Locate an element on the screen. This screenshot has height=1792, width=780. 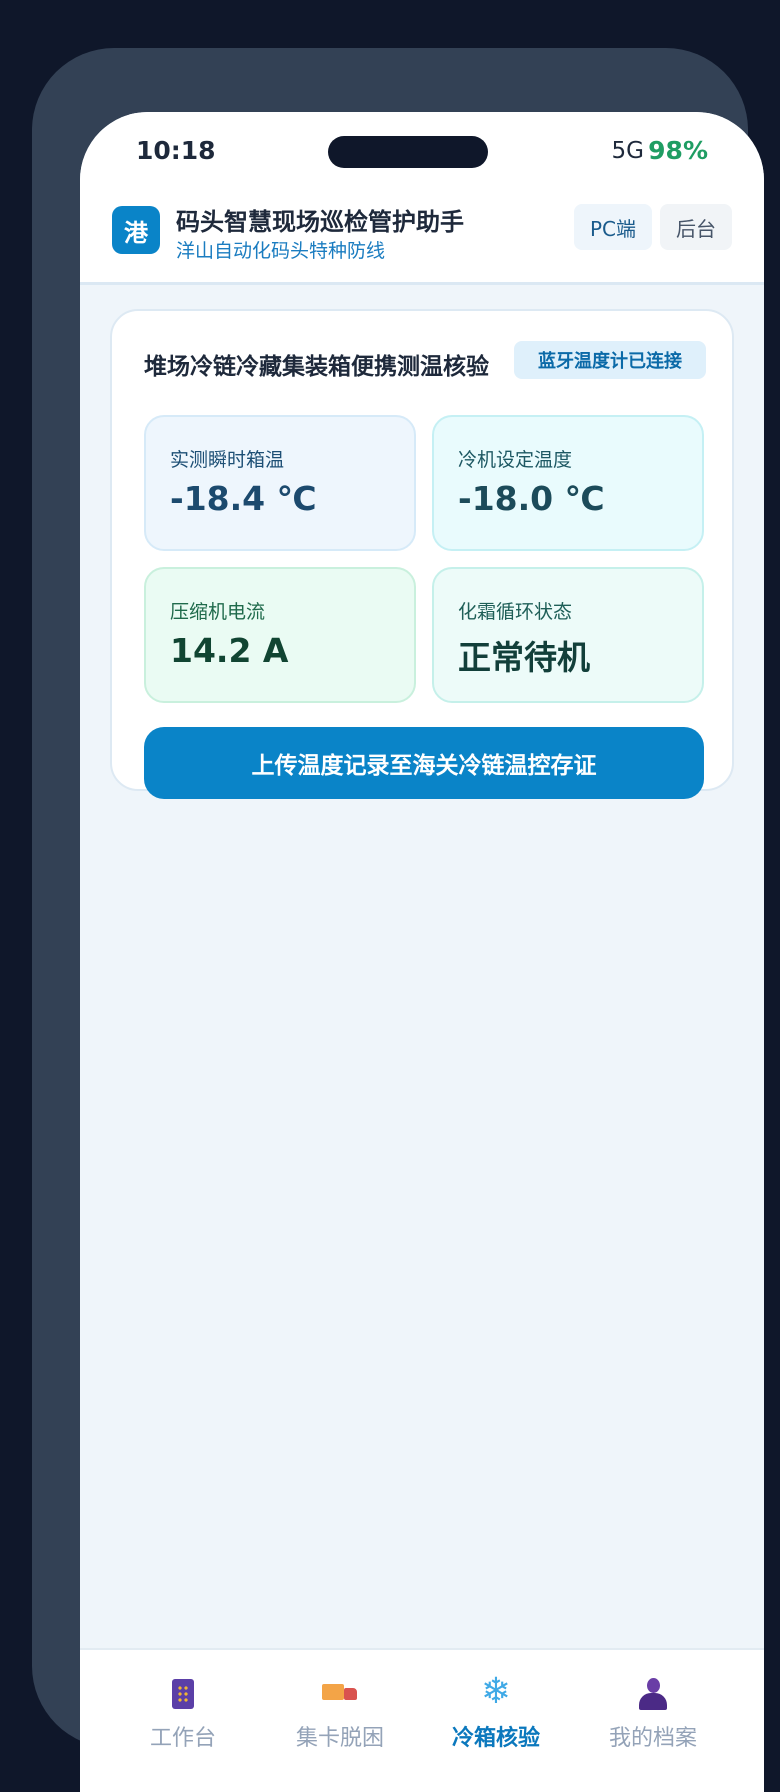
metric-label: 实测瞬时箱温 is located at coordinates (227, 460).